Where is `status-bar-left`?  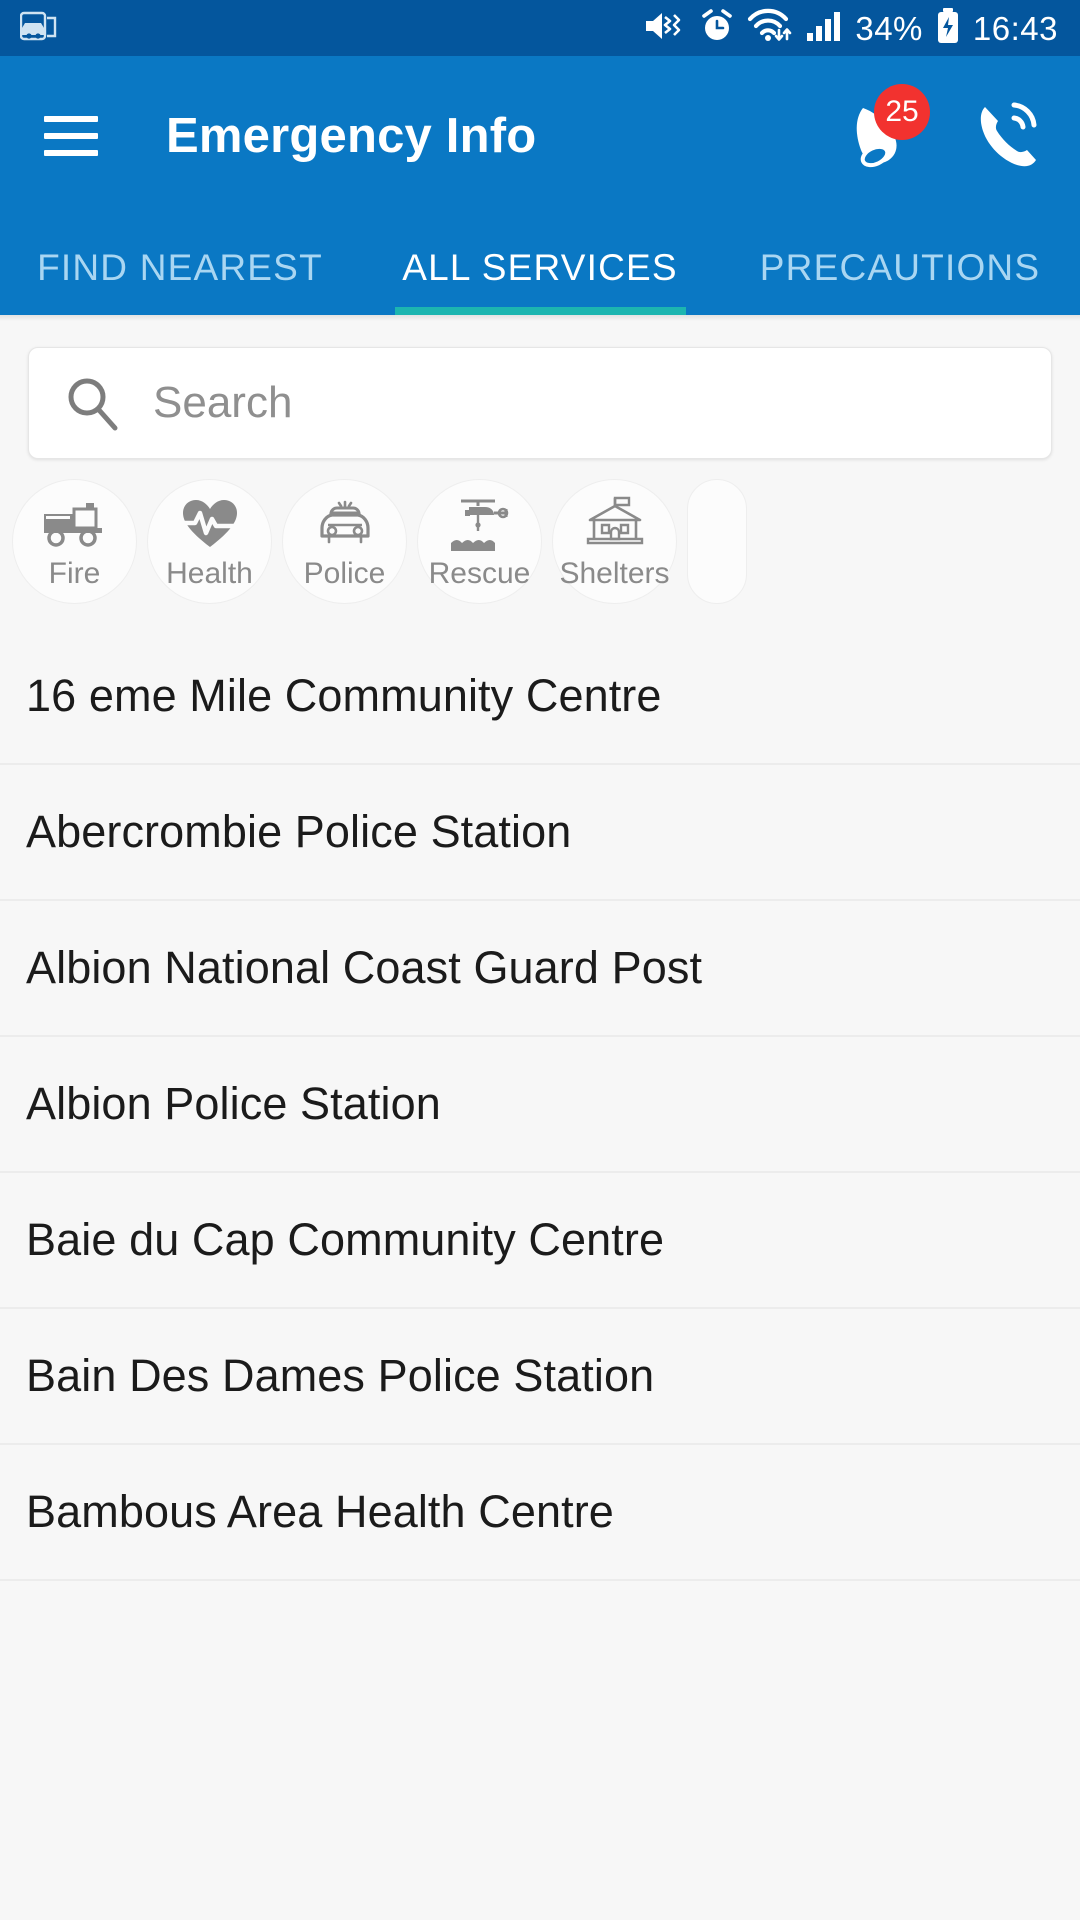 status-bar-left is located at coordinates (38, 28).